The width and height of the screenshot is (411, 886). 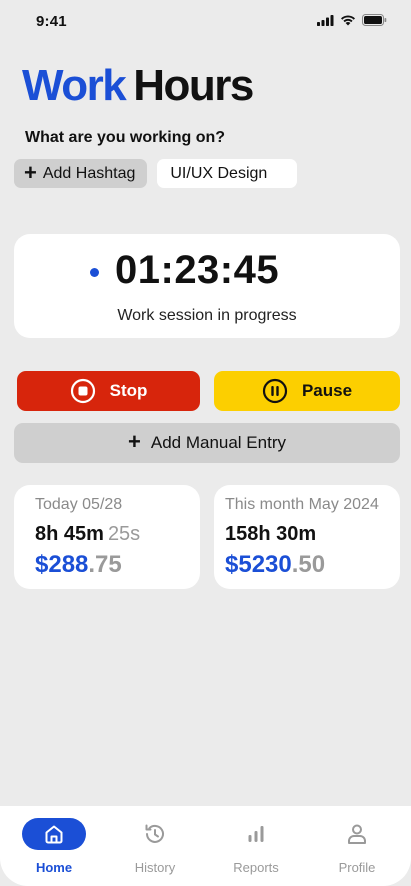 What do you see at coordinates (207, 315) in the screenshot?
I see `timer-status: Work session in progress` at bounding box center [207, 315].